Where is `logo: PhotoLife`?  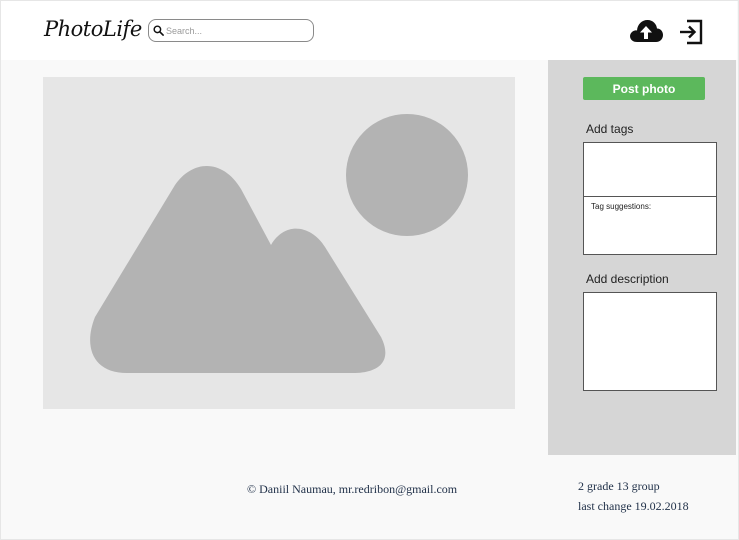 logo: PhotoLife is located at coordinates (93, 29).